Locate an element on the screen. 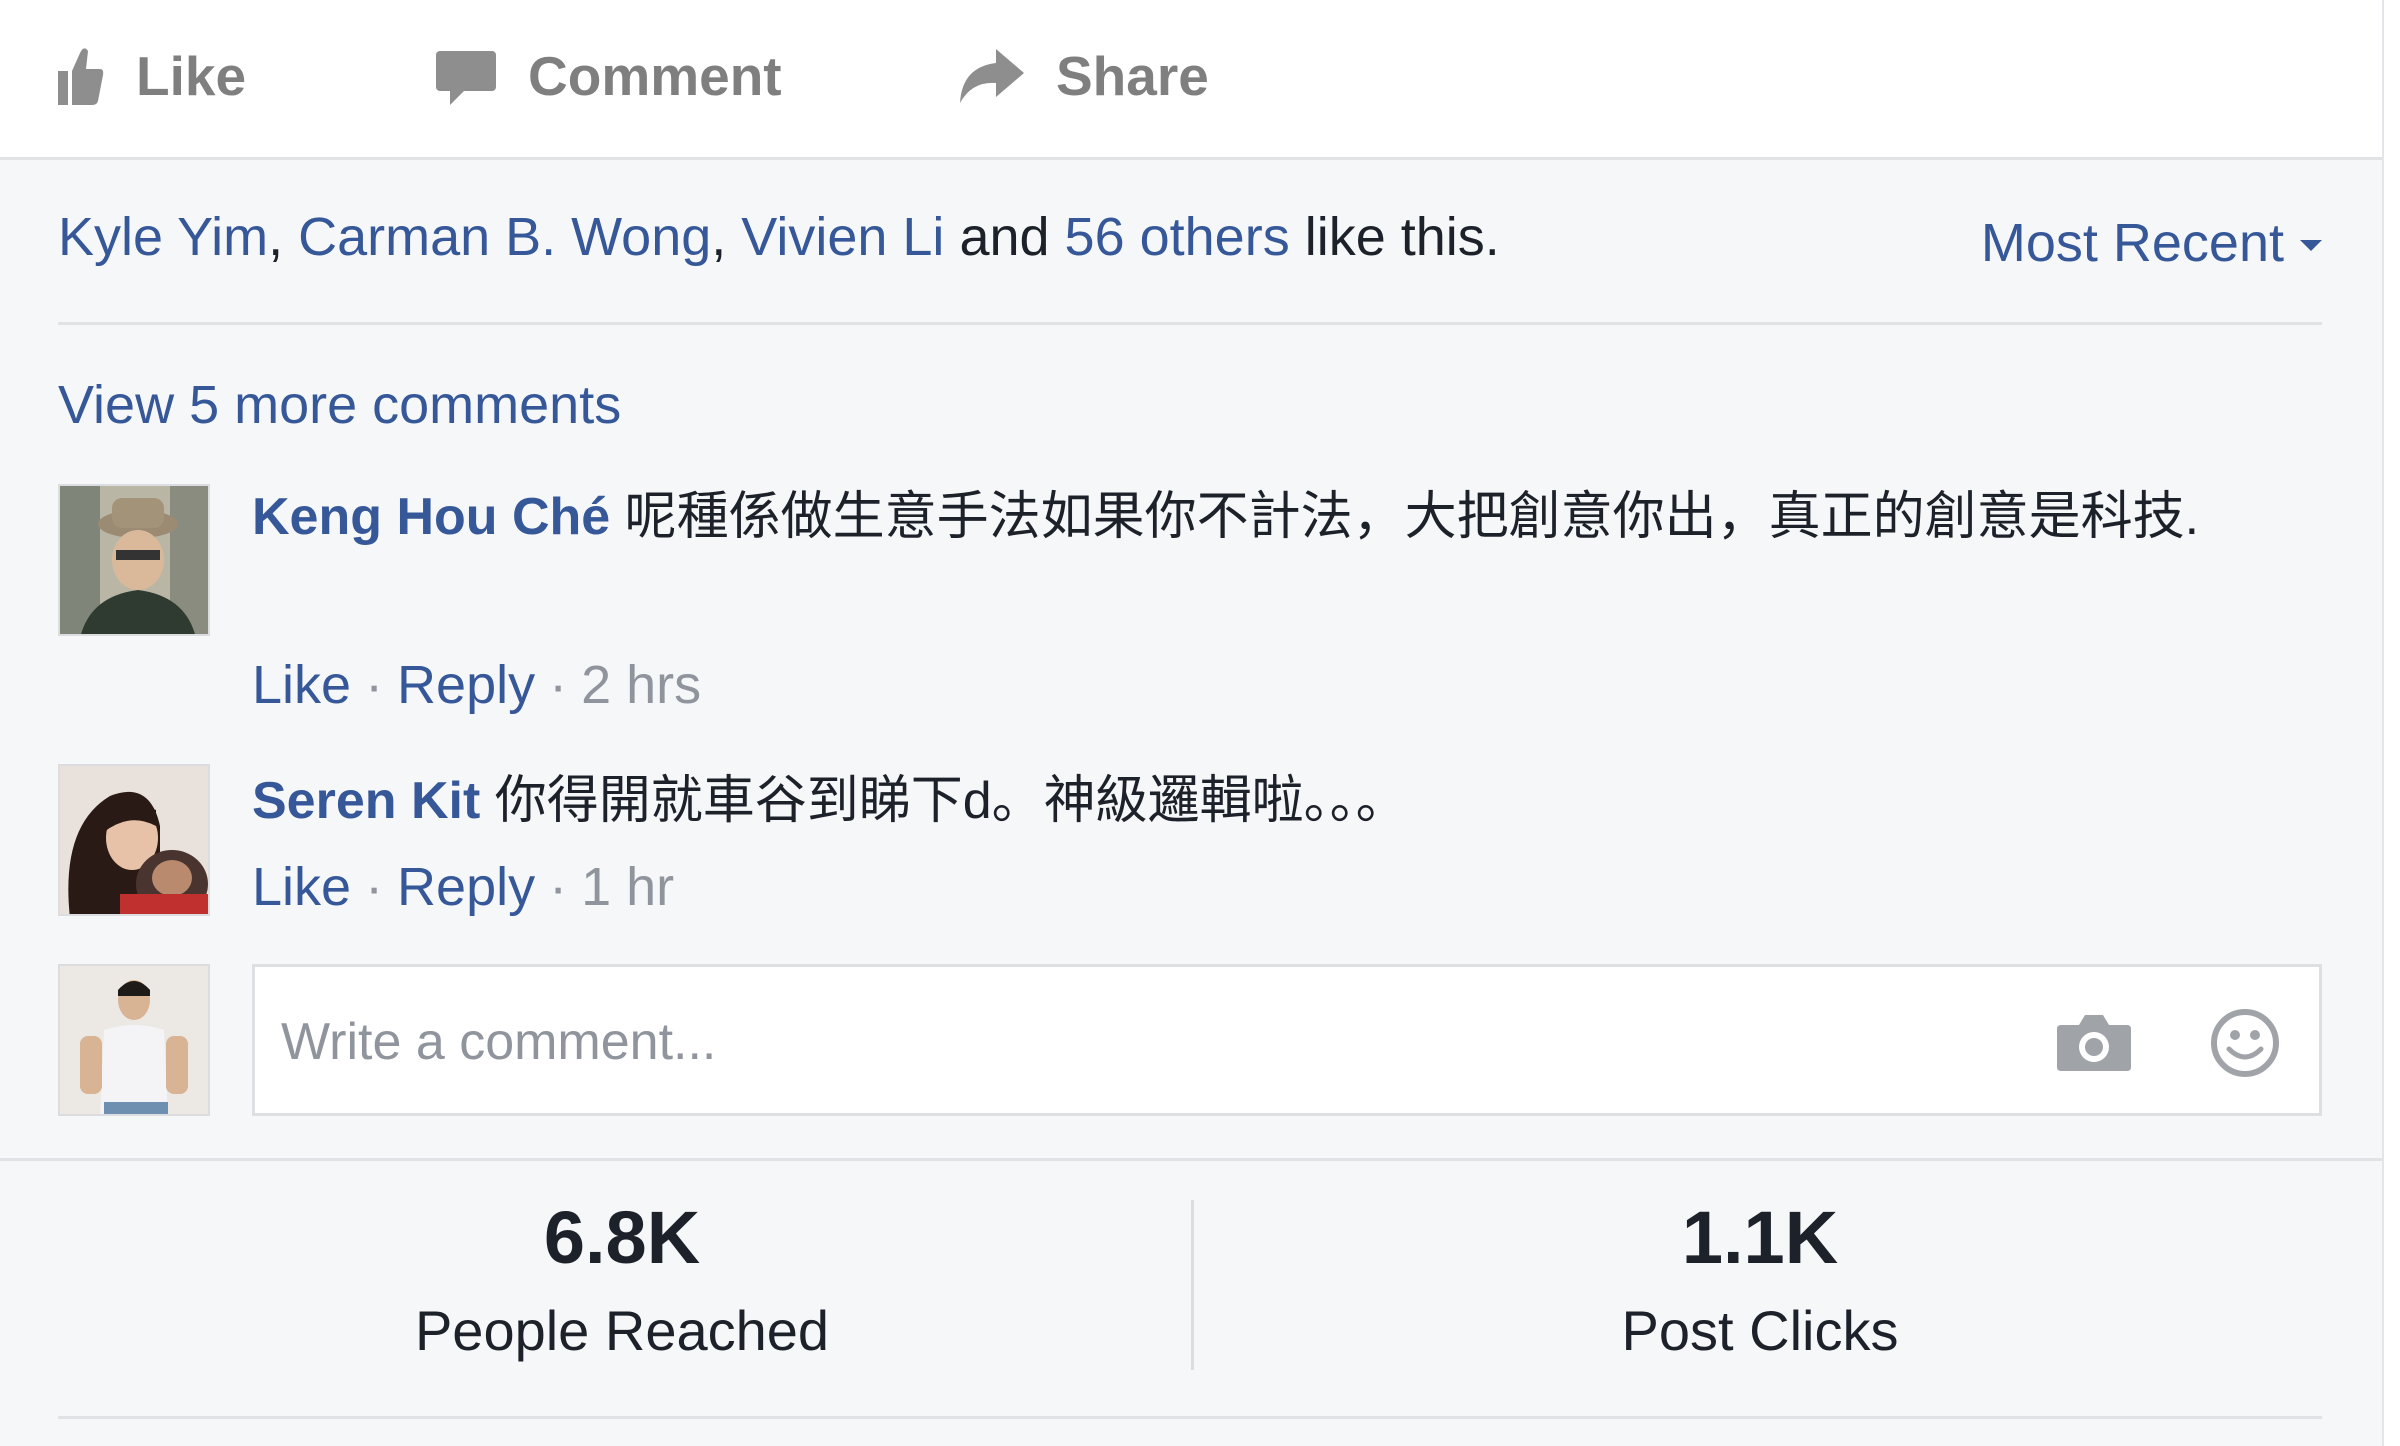 This screenshot has width=2400, height=1446. comment-body: Seren Kit 你得開就車谷到睇下d。神級邏輯啦。。。 is located at coordinates (1282, 801).